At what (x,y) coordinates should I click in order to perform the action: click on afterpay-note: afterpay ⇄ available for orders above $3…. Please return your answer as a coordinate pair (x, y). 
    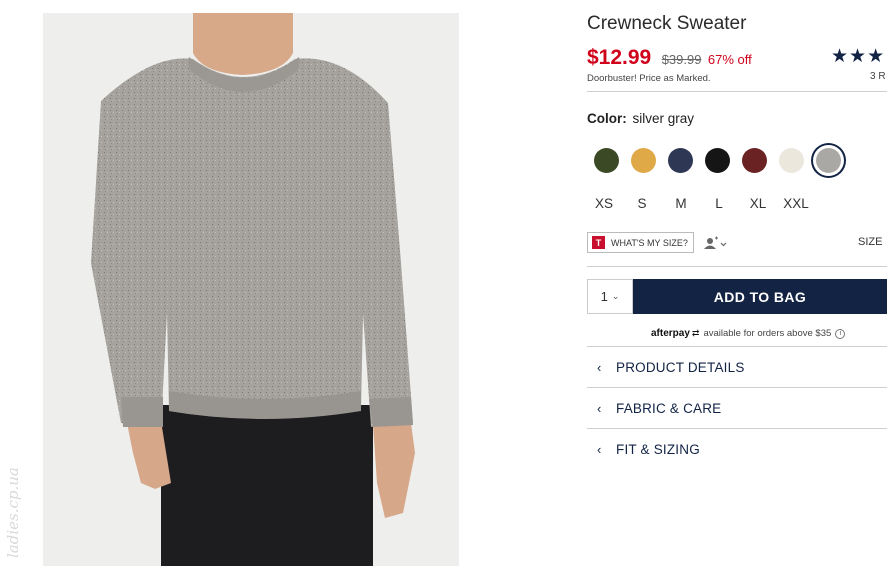
    Looking at the image, I should click on (748, 333).